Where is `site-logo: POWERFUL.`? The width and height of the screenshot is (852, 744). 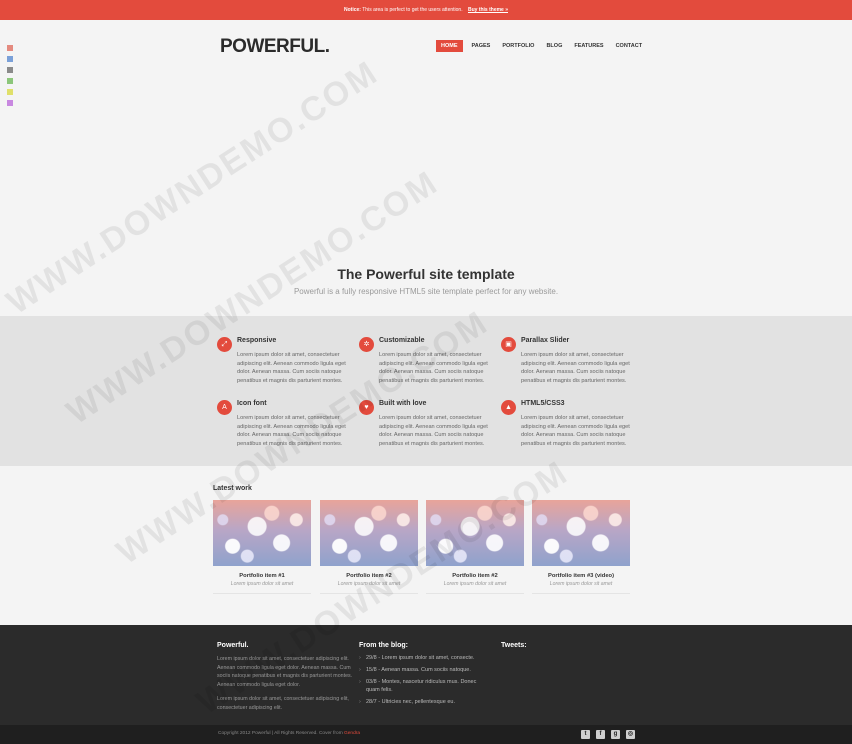
site-logo: POWERFUL. is located at coordinates (275, 47).